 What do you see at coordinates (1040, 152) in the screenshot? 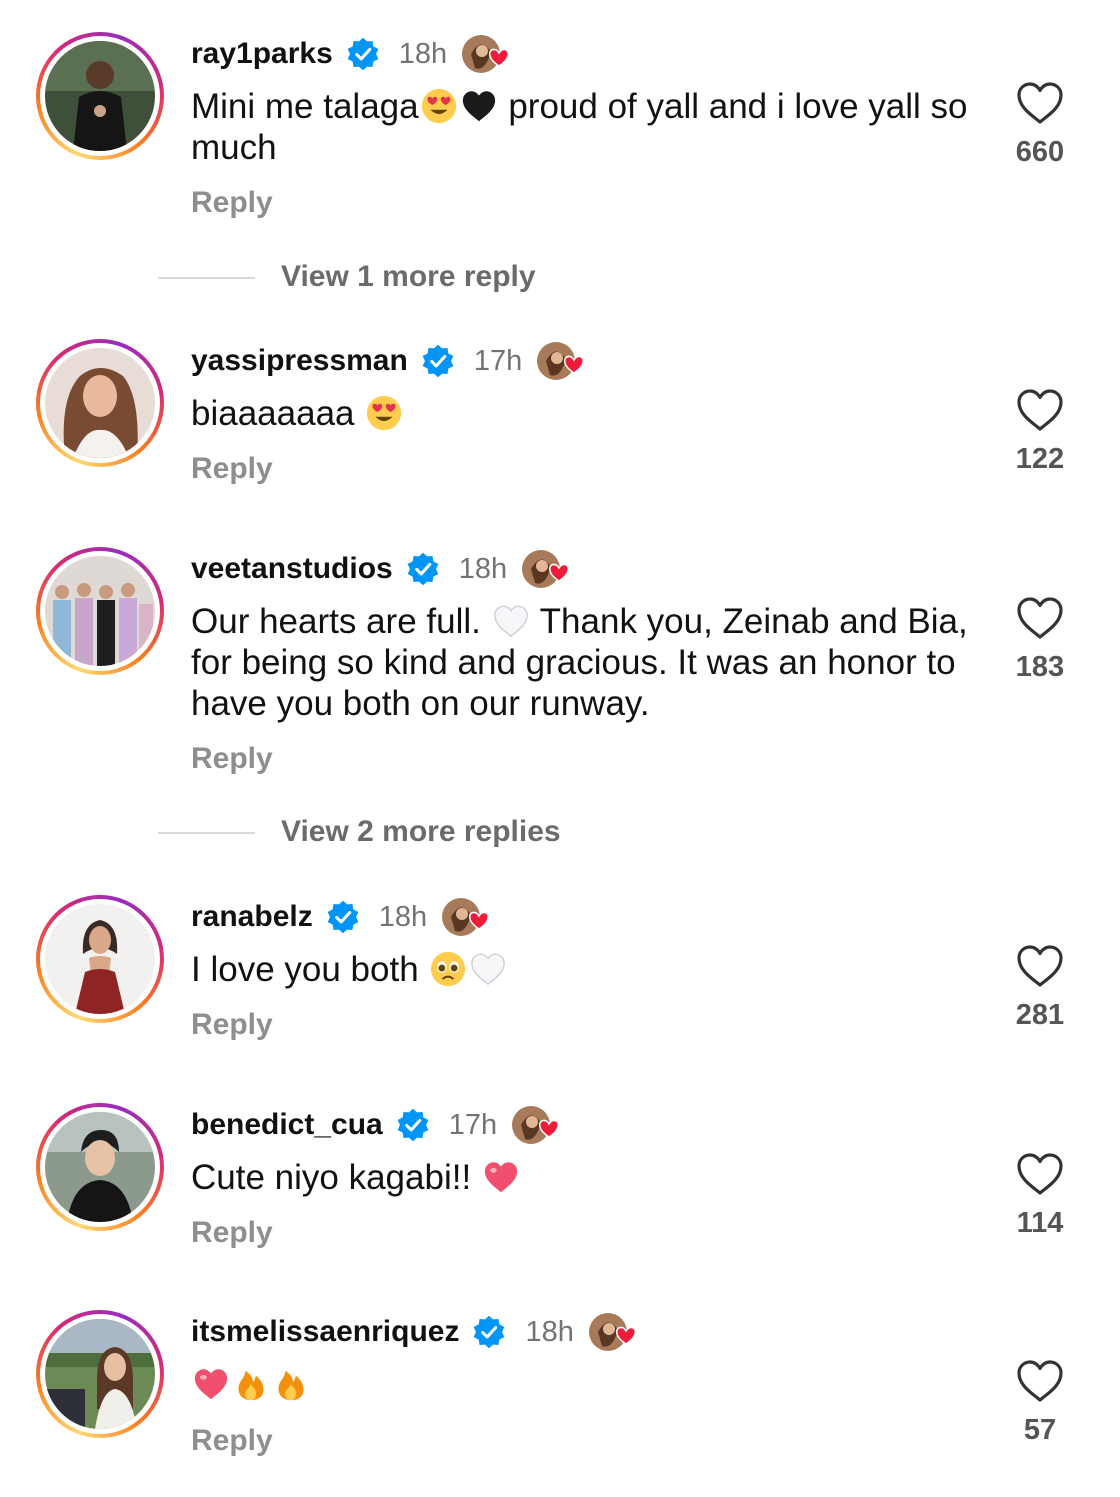
I see `like-count: 660` at bounding box center [1040, 152].